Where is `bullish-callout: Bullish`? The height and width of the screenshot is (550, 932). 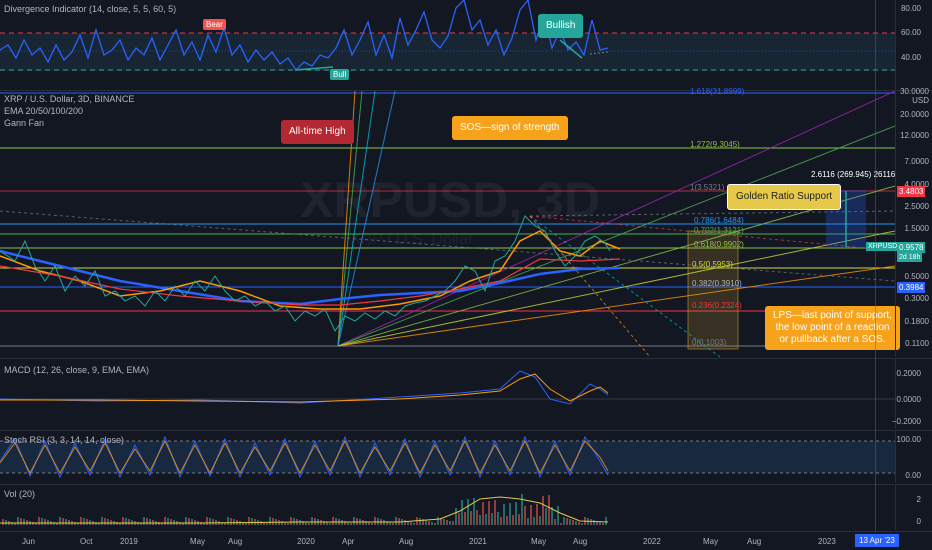 bullish-callout: Bullish is located at coordinates (561, 26).